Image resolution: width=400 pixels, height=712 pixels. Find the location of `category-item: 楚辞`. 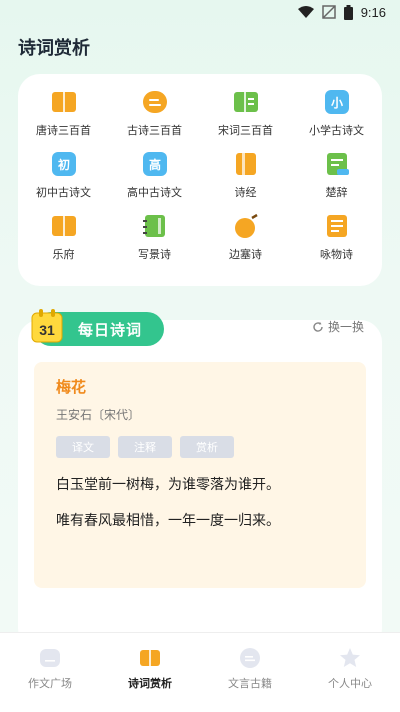

category-item: 楚辞 is located at coordinates (336, 181).